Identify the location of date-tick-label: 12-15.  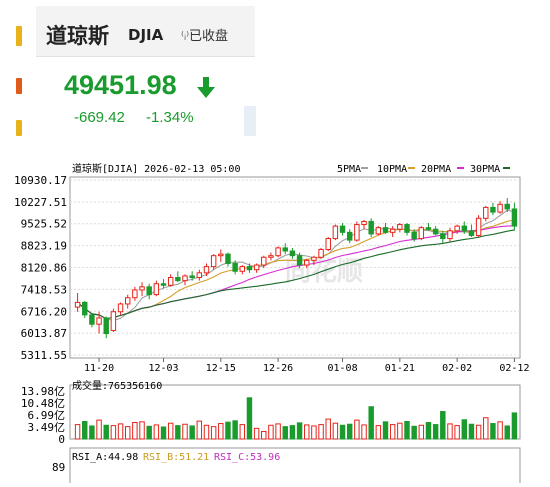
(221, 368).